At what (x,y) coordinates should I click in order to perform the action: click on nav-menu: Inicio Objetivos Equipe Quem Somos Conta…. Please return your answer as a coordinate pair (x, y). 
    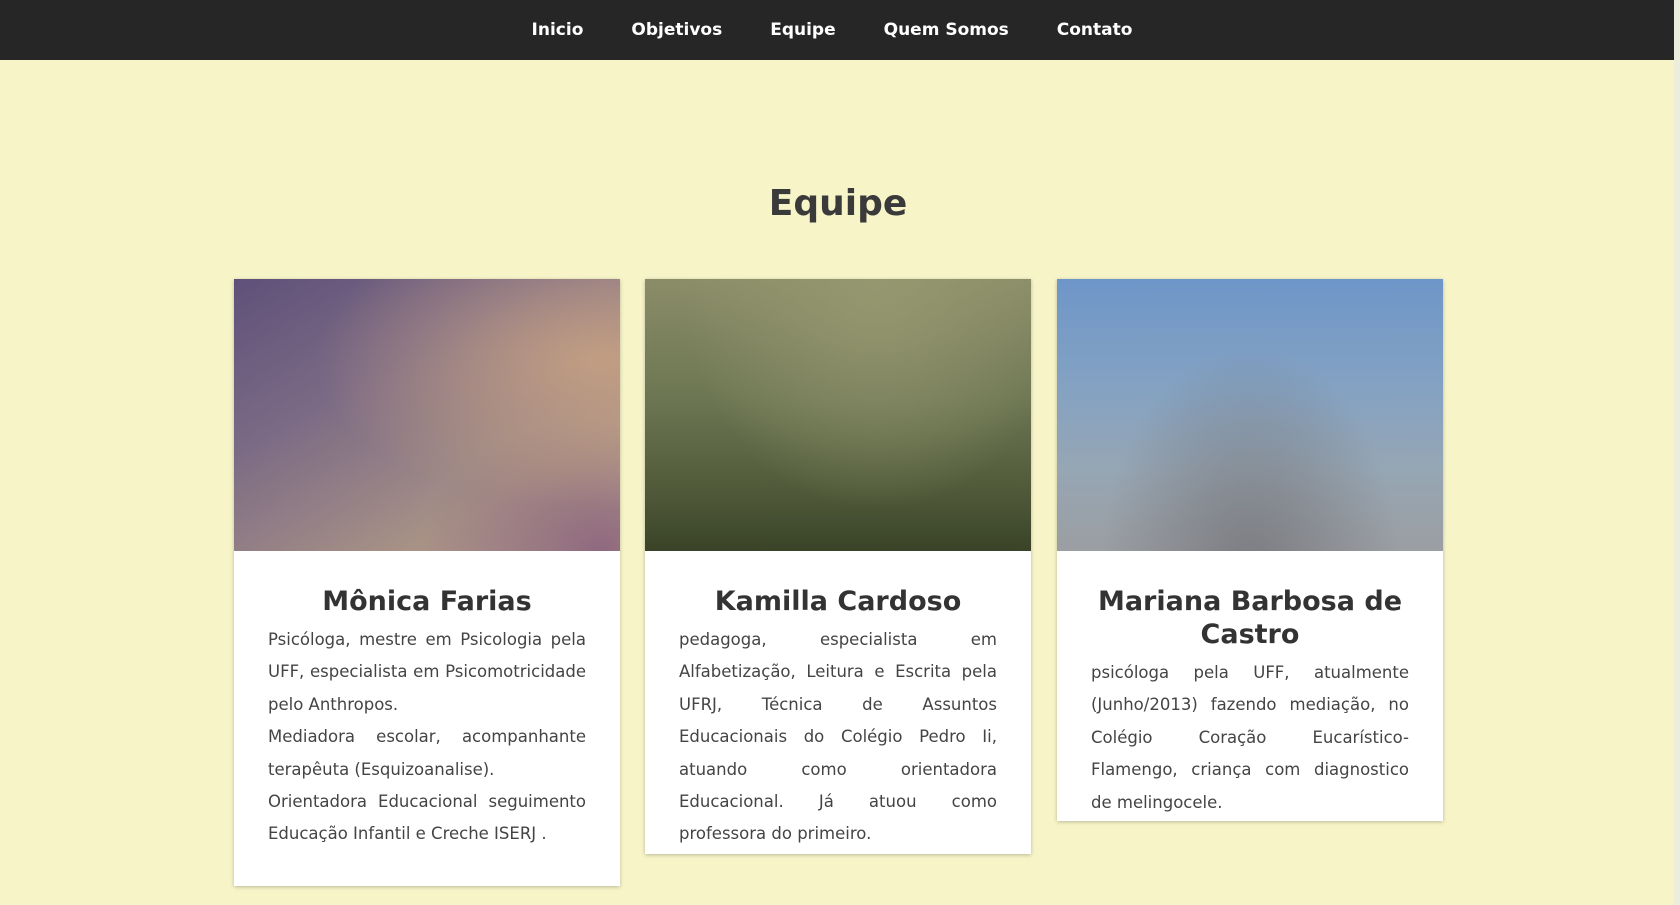
    Looking at the image, I should click on (840, 30).